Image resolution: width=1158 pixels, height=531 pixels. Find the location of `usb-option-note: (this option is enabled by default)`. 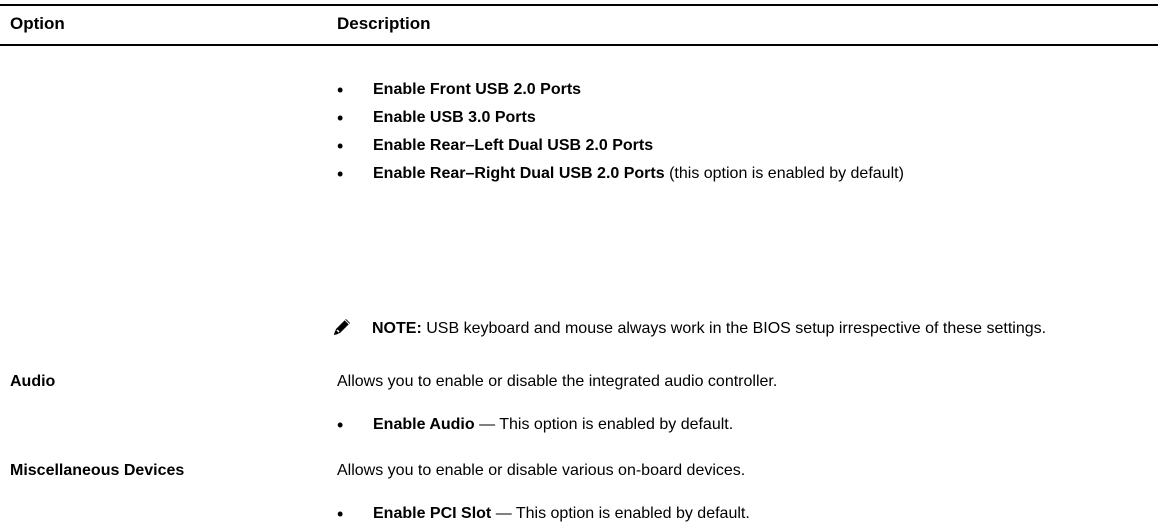

usb-option-note: (this option is enabled by default) is located at coordinates (784, 173).